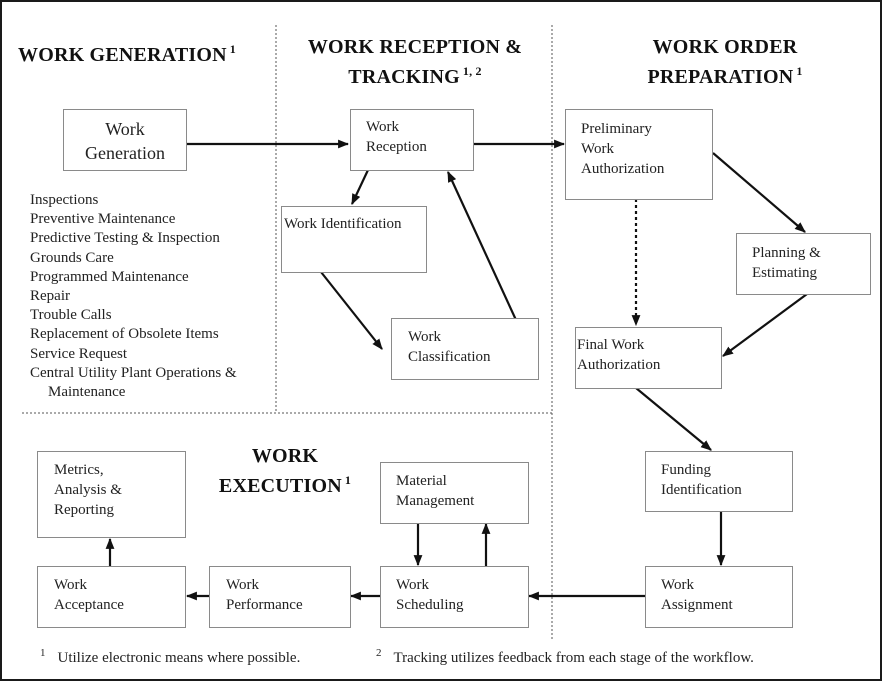  What do you see at coordinates (360, 187) in the screenshot?
I see `arrow-reception-to-identification` at bounding box center [360, 187].